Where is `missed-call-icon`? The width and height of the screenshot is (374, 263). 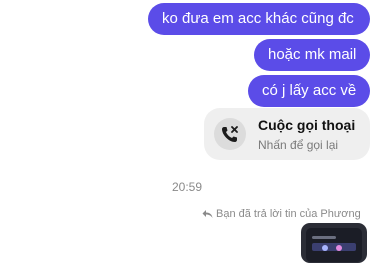 missed-call-icon is located at coordinates (230, 134).